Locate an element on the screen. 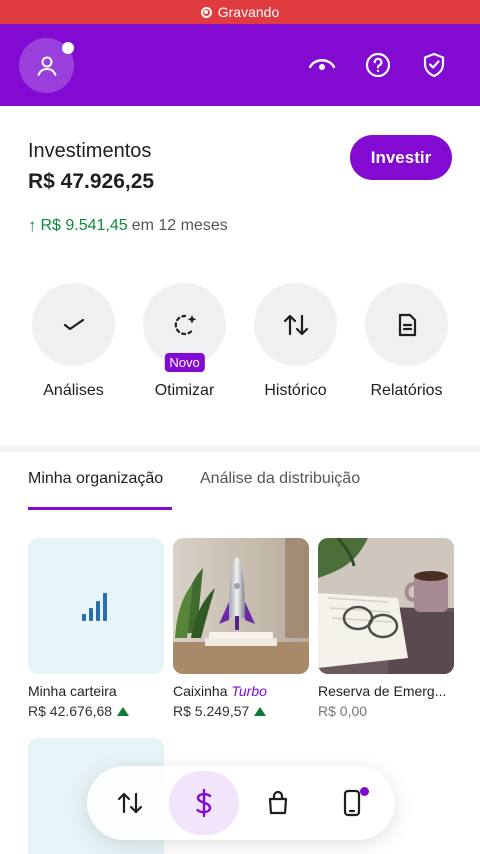 The height and width of the screenshot is (854, 480). shopping-bag-icon is located at coordinates (278, 803).